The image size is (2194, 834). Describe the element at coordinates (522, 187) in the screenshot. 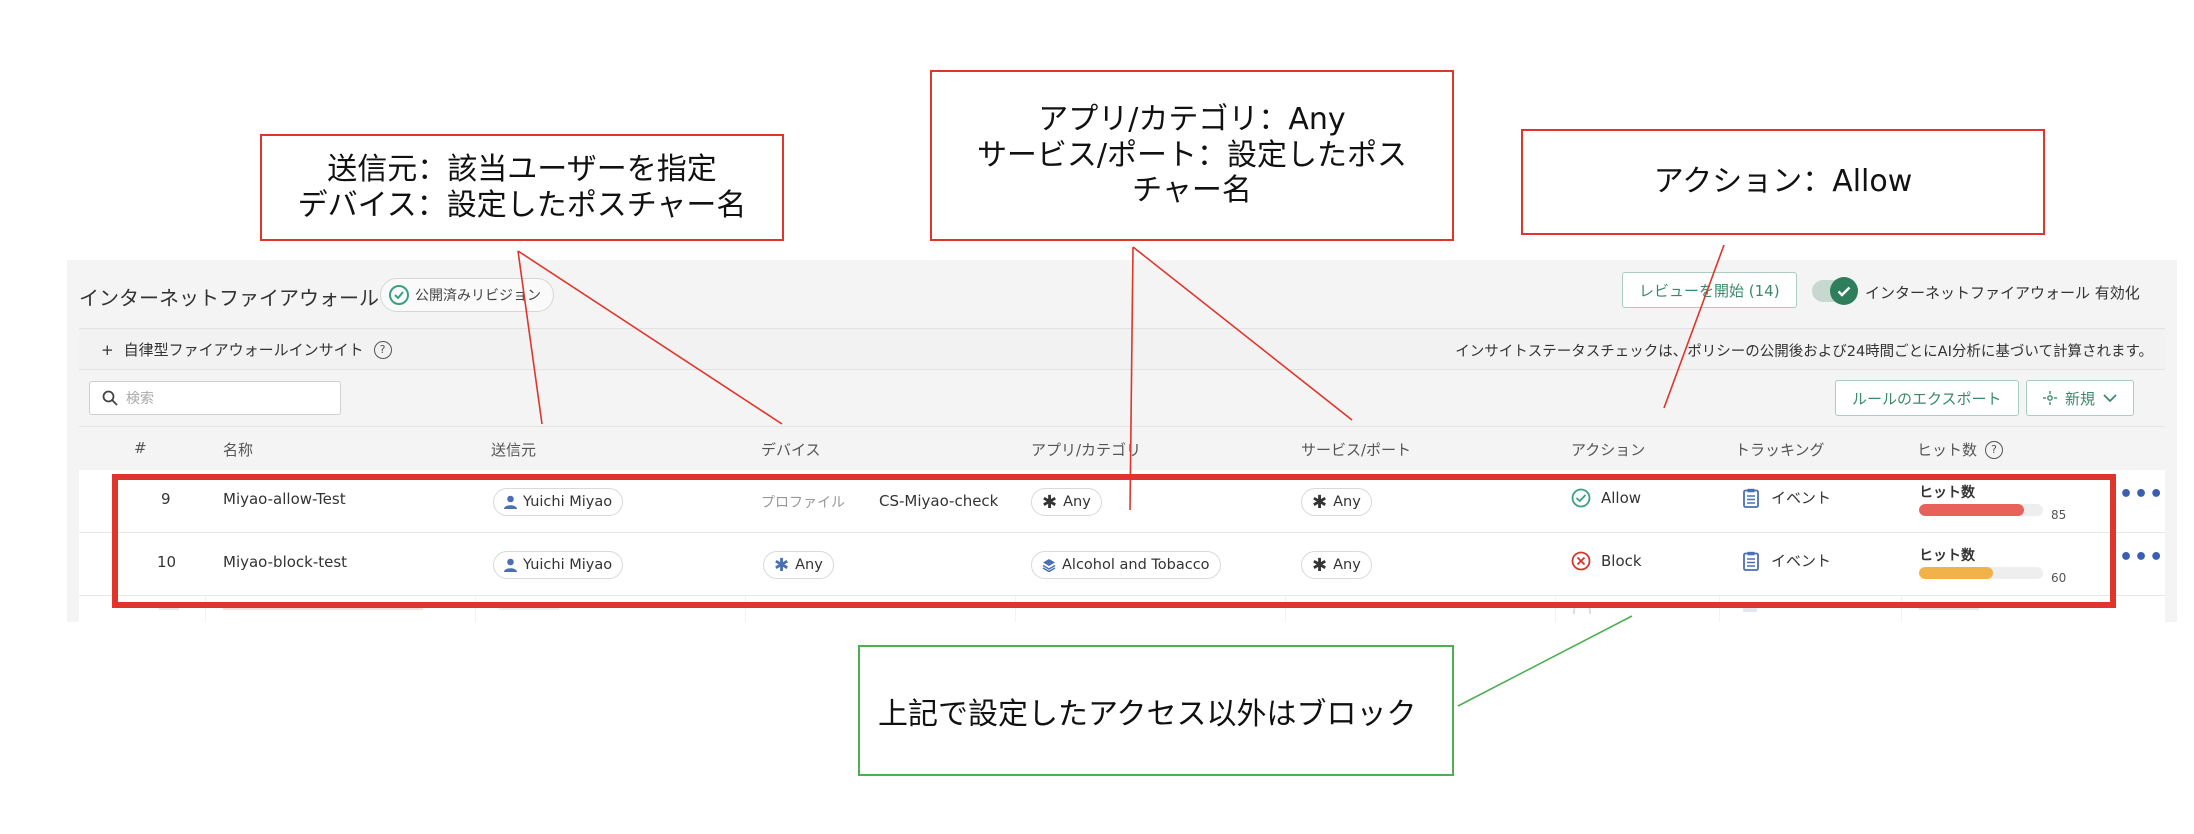

I see `callout-source-device: 送信元：該当ユーザーを指定 デバイス：設定したポスチャー名` at that location.